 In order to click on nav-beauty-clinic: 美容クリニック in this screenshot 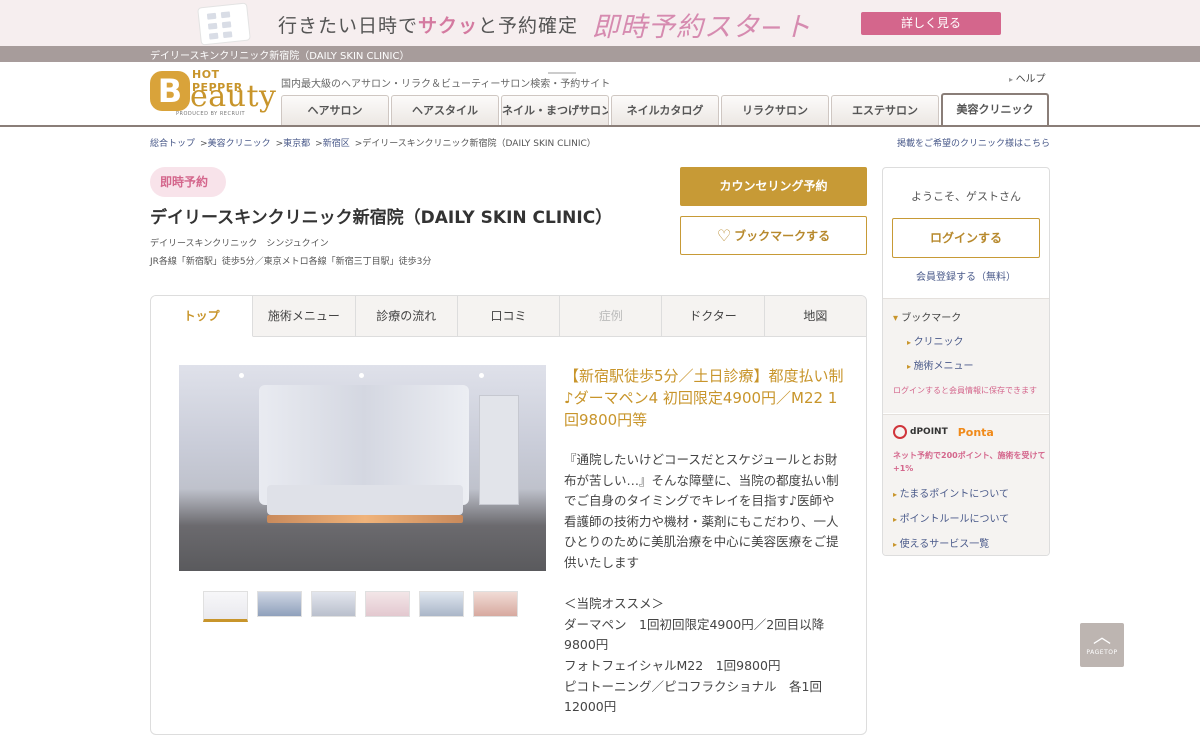, I will do `click(995, 109)`.